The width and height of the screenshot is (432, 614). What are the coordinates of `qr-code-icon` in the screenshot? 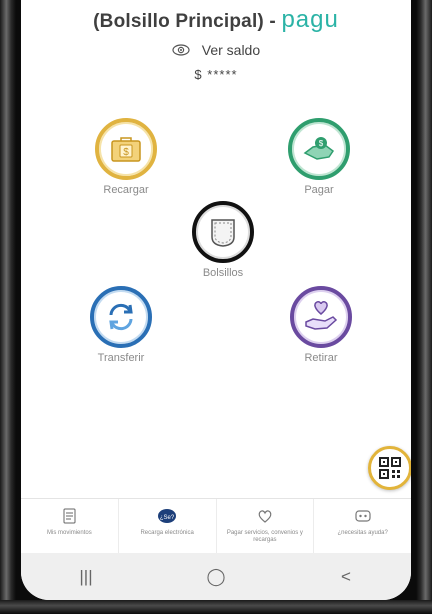 It's located at (390, 468).